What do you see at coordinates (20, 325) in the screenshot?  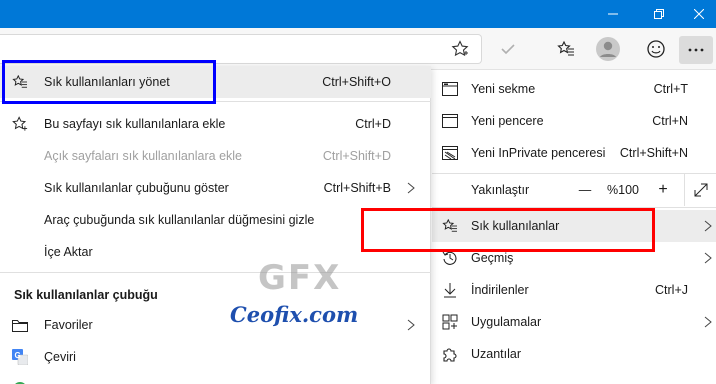 I see `folder-icon` at bounding box center [20, 325].